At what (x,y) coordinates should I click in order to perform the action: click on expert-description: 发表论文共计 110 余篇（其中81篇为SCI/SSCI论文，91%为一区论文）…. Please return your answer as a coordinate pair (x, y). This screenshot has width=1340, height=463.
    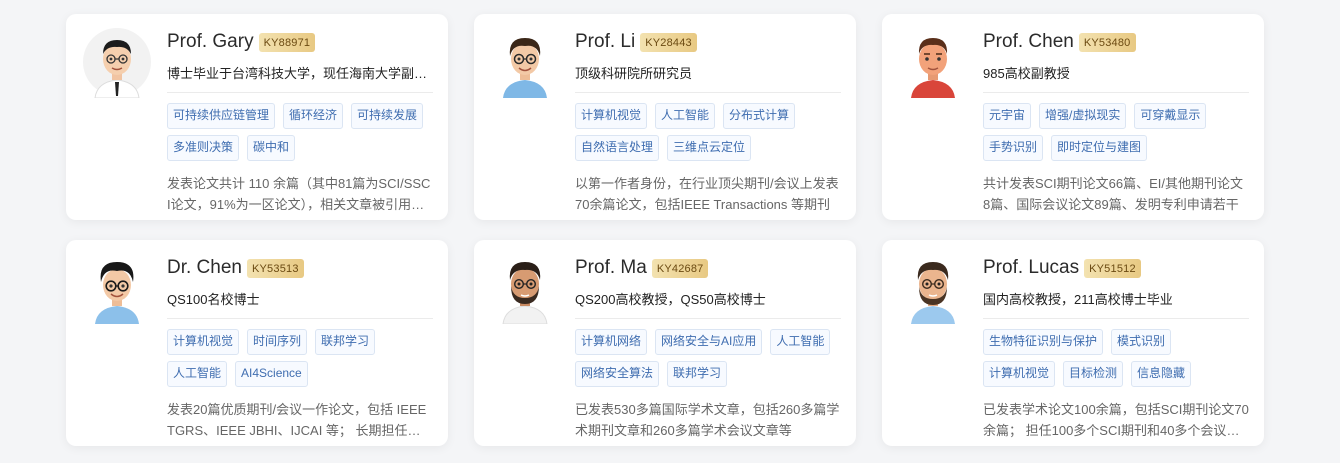
    Looking at the image, I should click on (299, 194).